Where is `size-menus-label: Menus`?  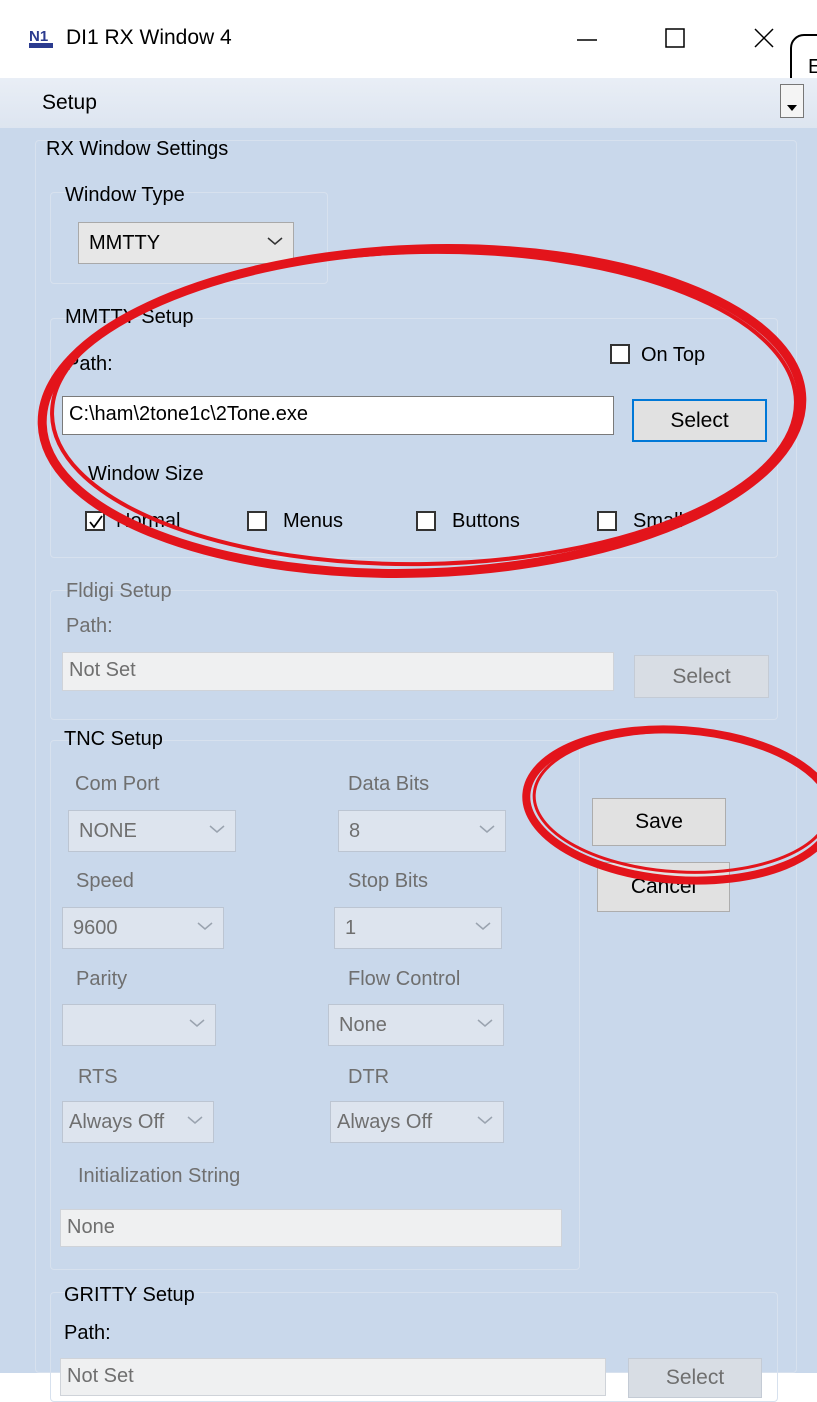 size-menus-label: Menus is located at coordinates (313, 521).